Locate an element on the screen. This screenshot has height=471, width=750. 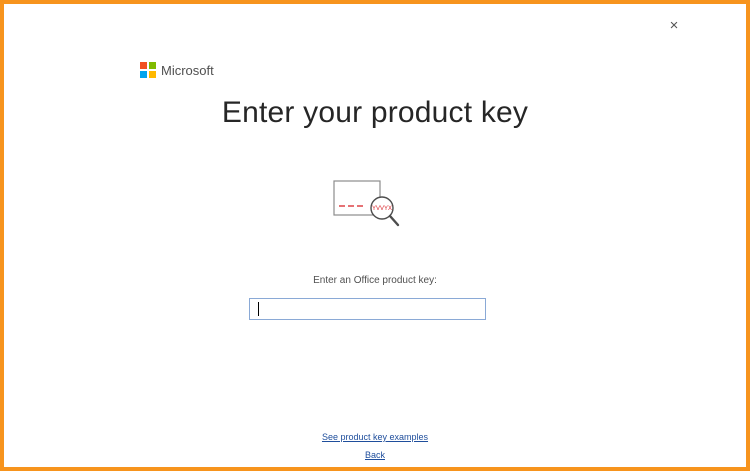
key-fragment-text: YVVYX is located at coordinates (382, 209).